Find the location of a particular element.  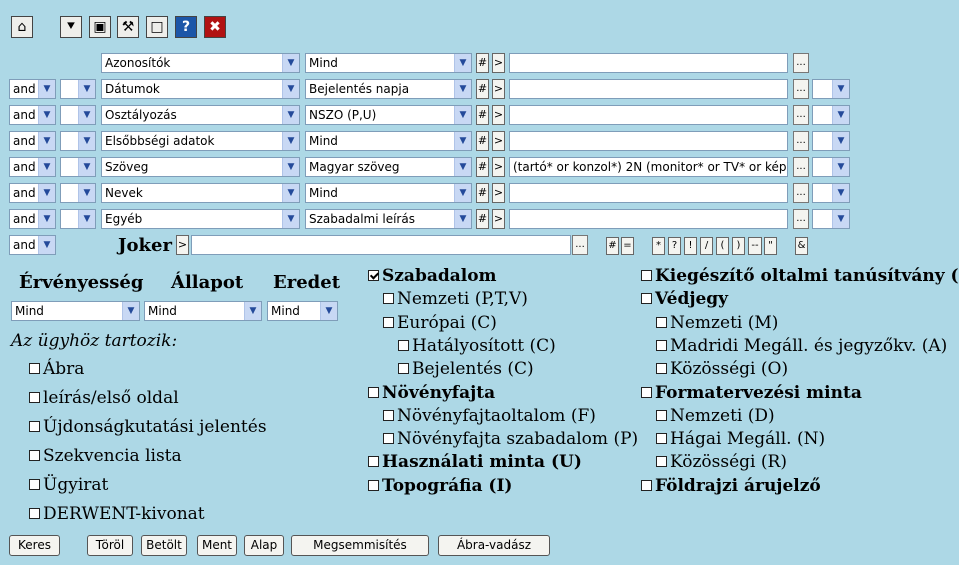

case-item: DERWENT-kivonat is located at coordinates (117, 514).